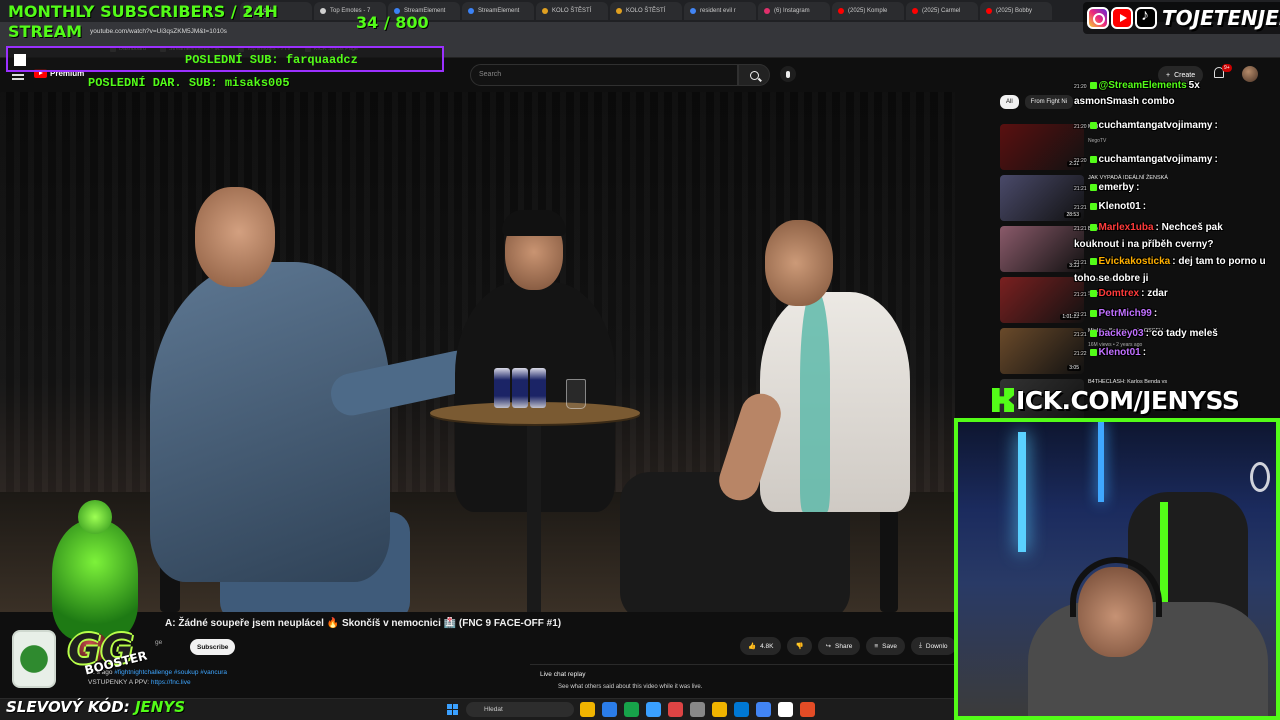 This screenshot has width=1280, height=720. I want to click on last-gift-sub: POSLEDNÍ DAR. SUB: misaks005, so click(189, 83).